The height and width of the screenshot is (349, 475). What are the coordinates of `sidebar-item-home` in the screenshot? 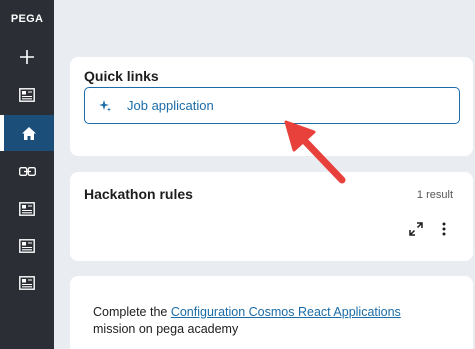 It's located at (27, 133).